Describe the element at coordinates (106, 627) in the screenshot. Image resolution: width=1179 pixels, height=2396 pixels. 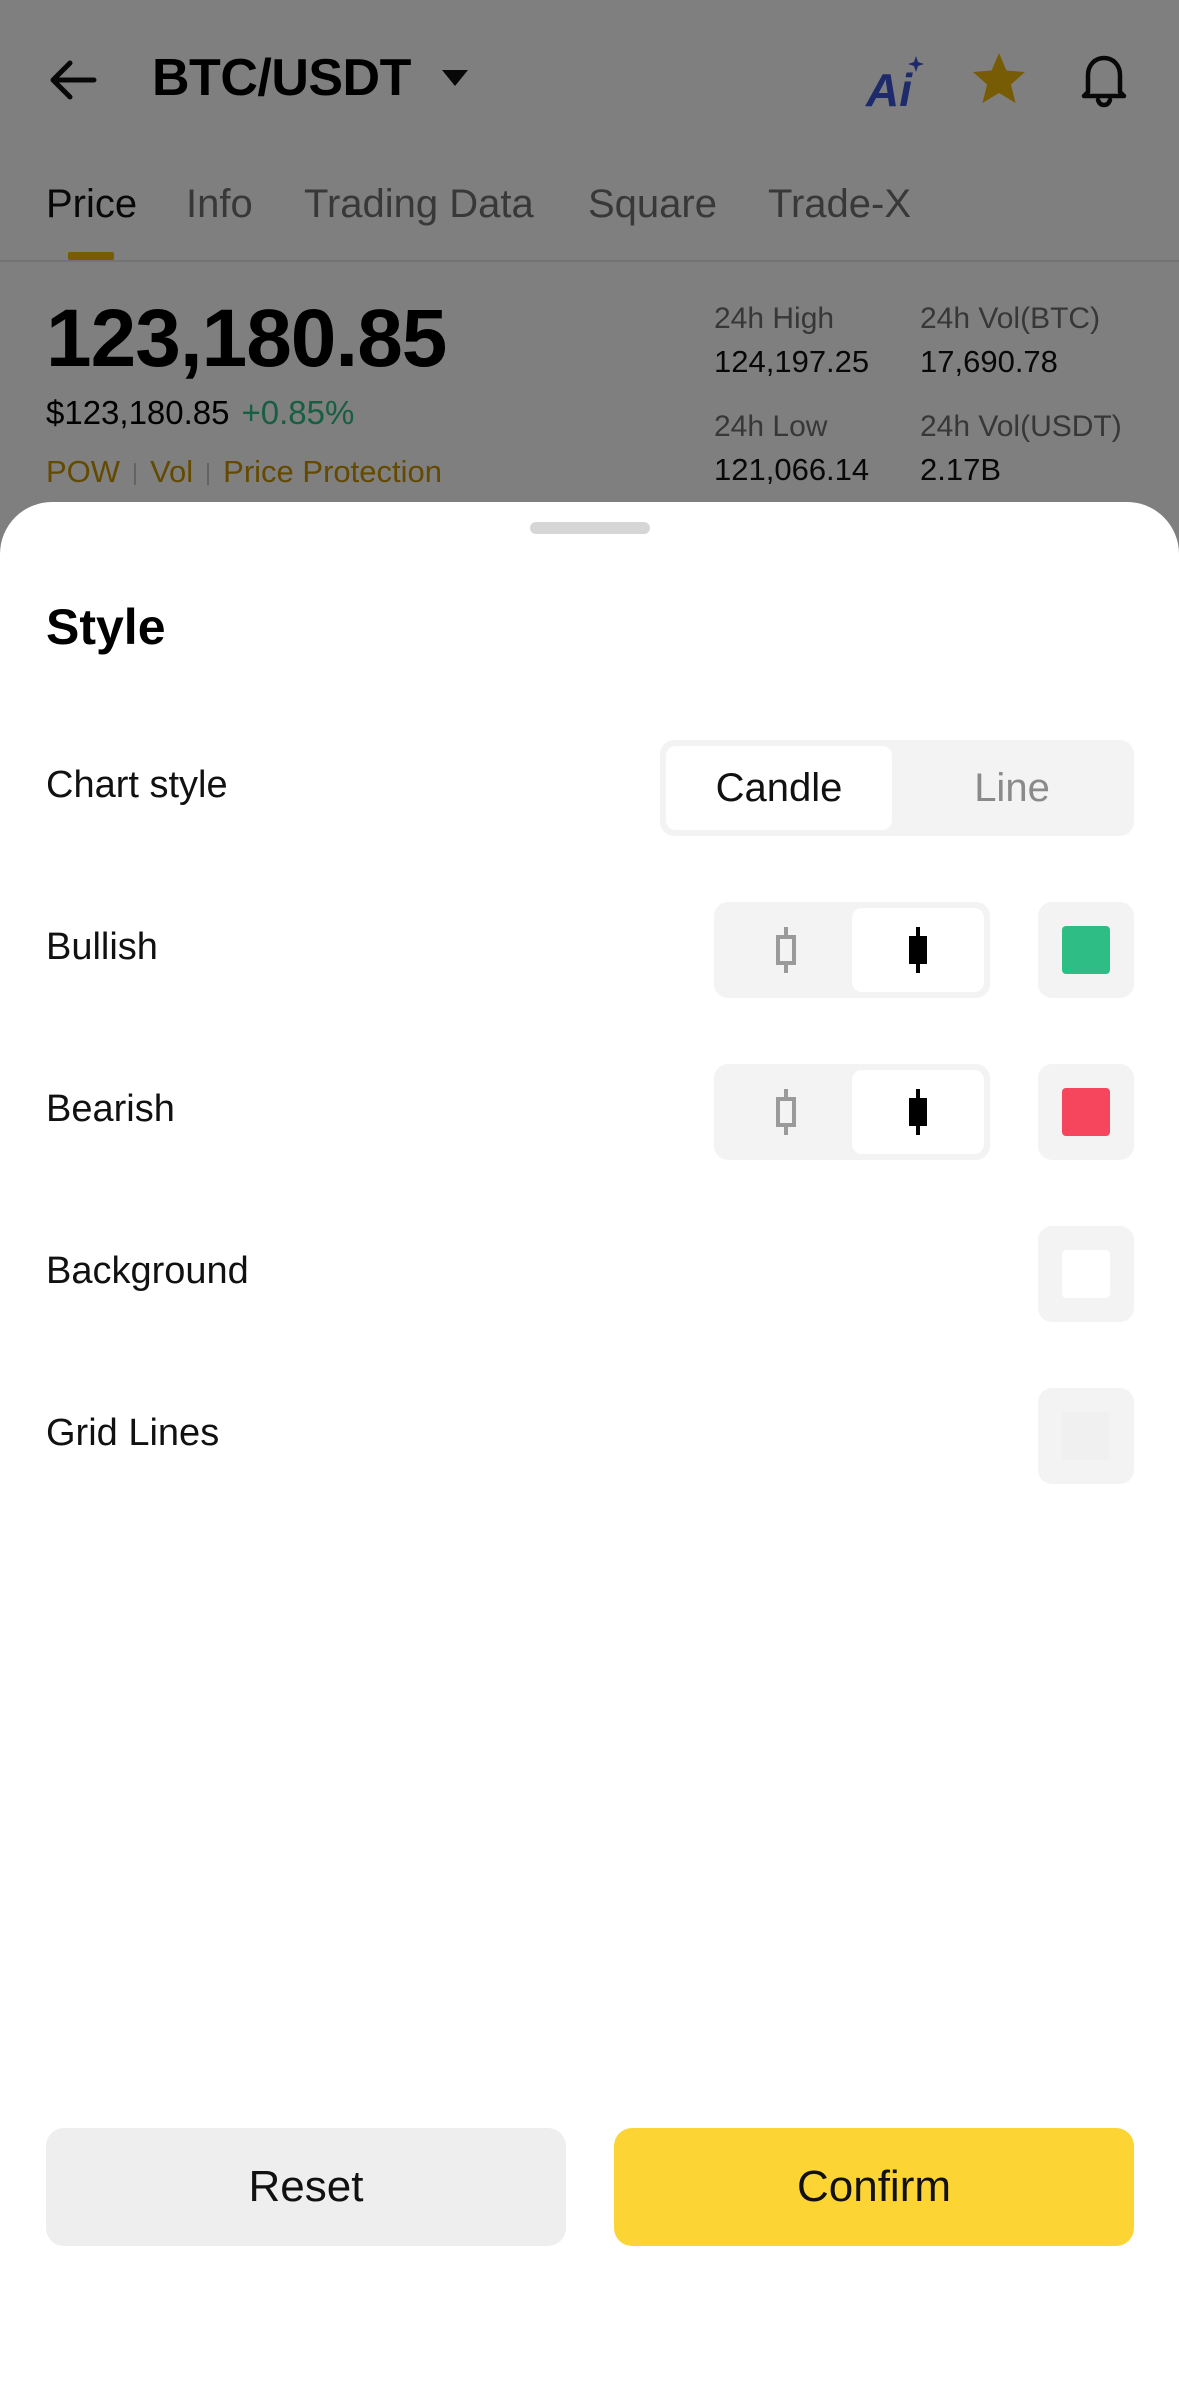
I see `sheet-title: Style` at that location.